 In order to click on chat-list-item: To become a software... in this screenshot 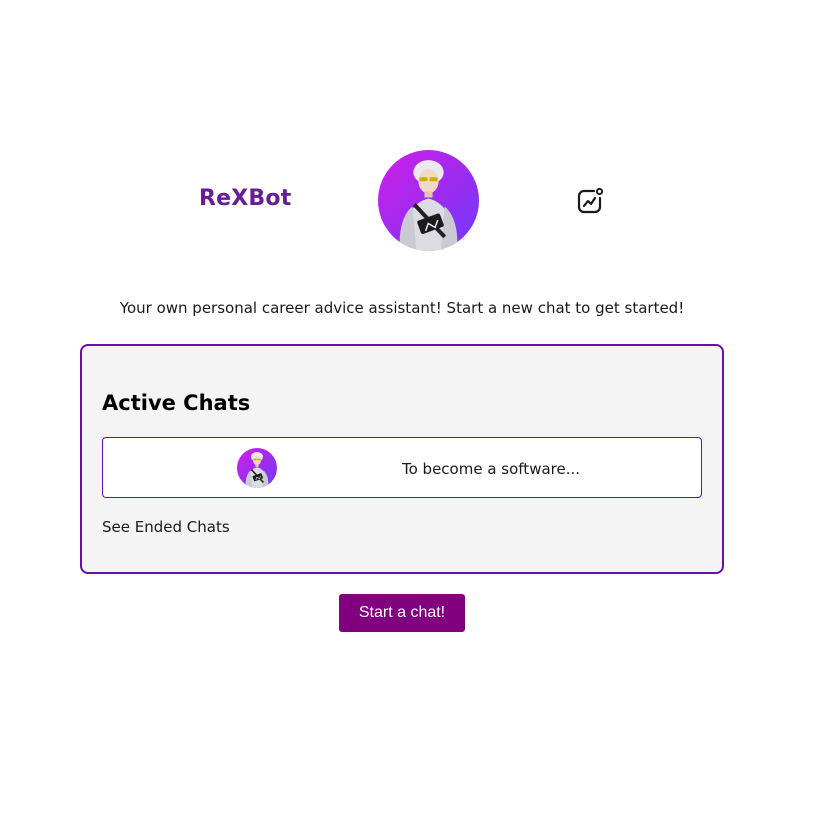, I will do `click(402, 467)`.